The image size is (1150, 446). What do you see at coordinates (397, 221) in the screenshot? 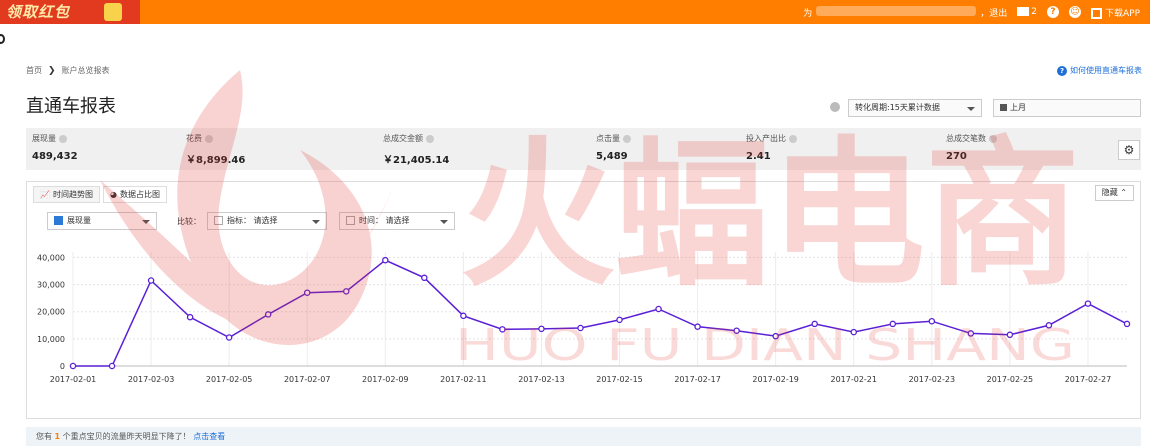
I see `time-select: 时间： 请选择` at bounding box center [397, 221].